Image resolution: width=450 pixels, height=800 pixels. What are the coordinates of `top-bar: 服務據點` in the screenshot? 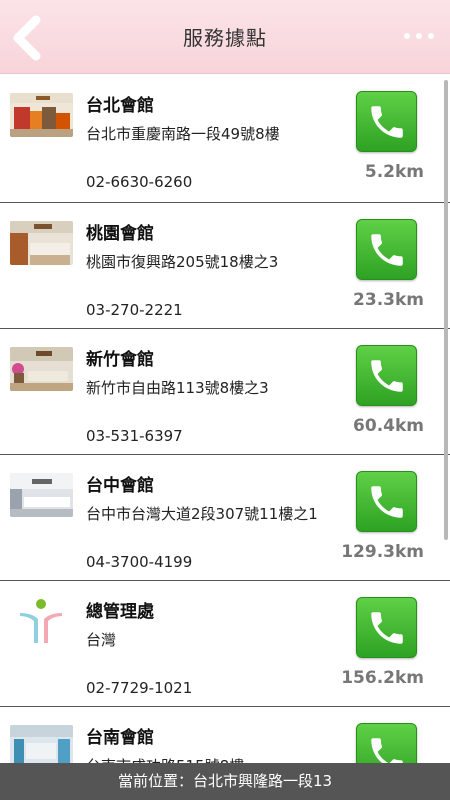 It's located at (225, 37).